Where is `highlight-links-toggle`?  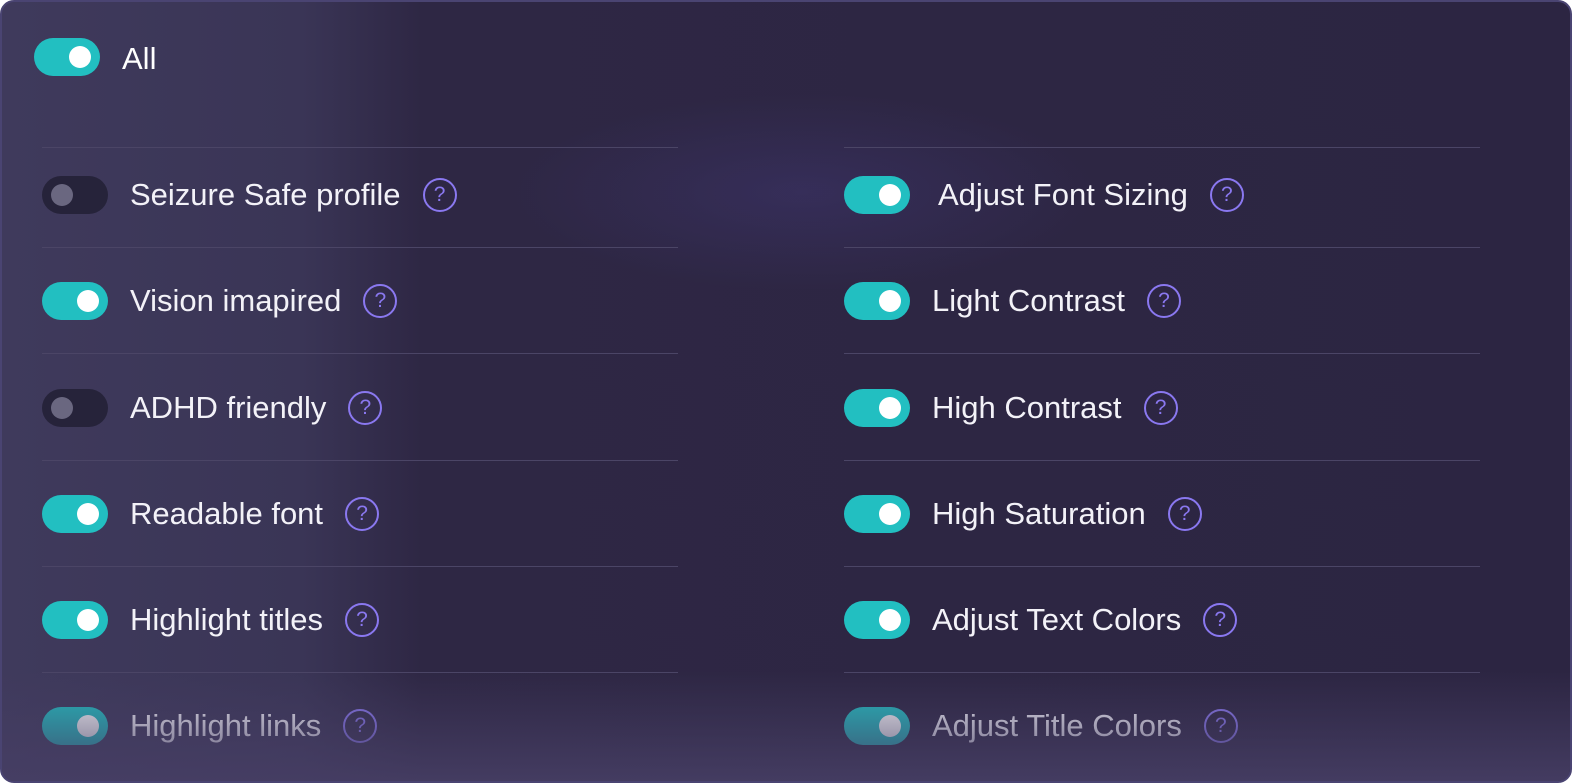
highlight-links-toggle is located at coordinates (75, 726).